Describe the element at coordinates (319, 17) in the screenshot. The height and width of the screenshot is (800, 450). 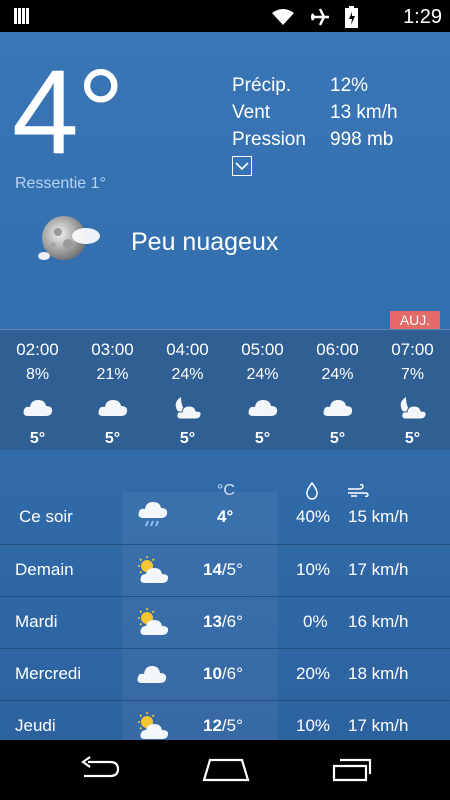
I see `airplane-icon` at that location.